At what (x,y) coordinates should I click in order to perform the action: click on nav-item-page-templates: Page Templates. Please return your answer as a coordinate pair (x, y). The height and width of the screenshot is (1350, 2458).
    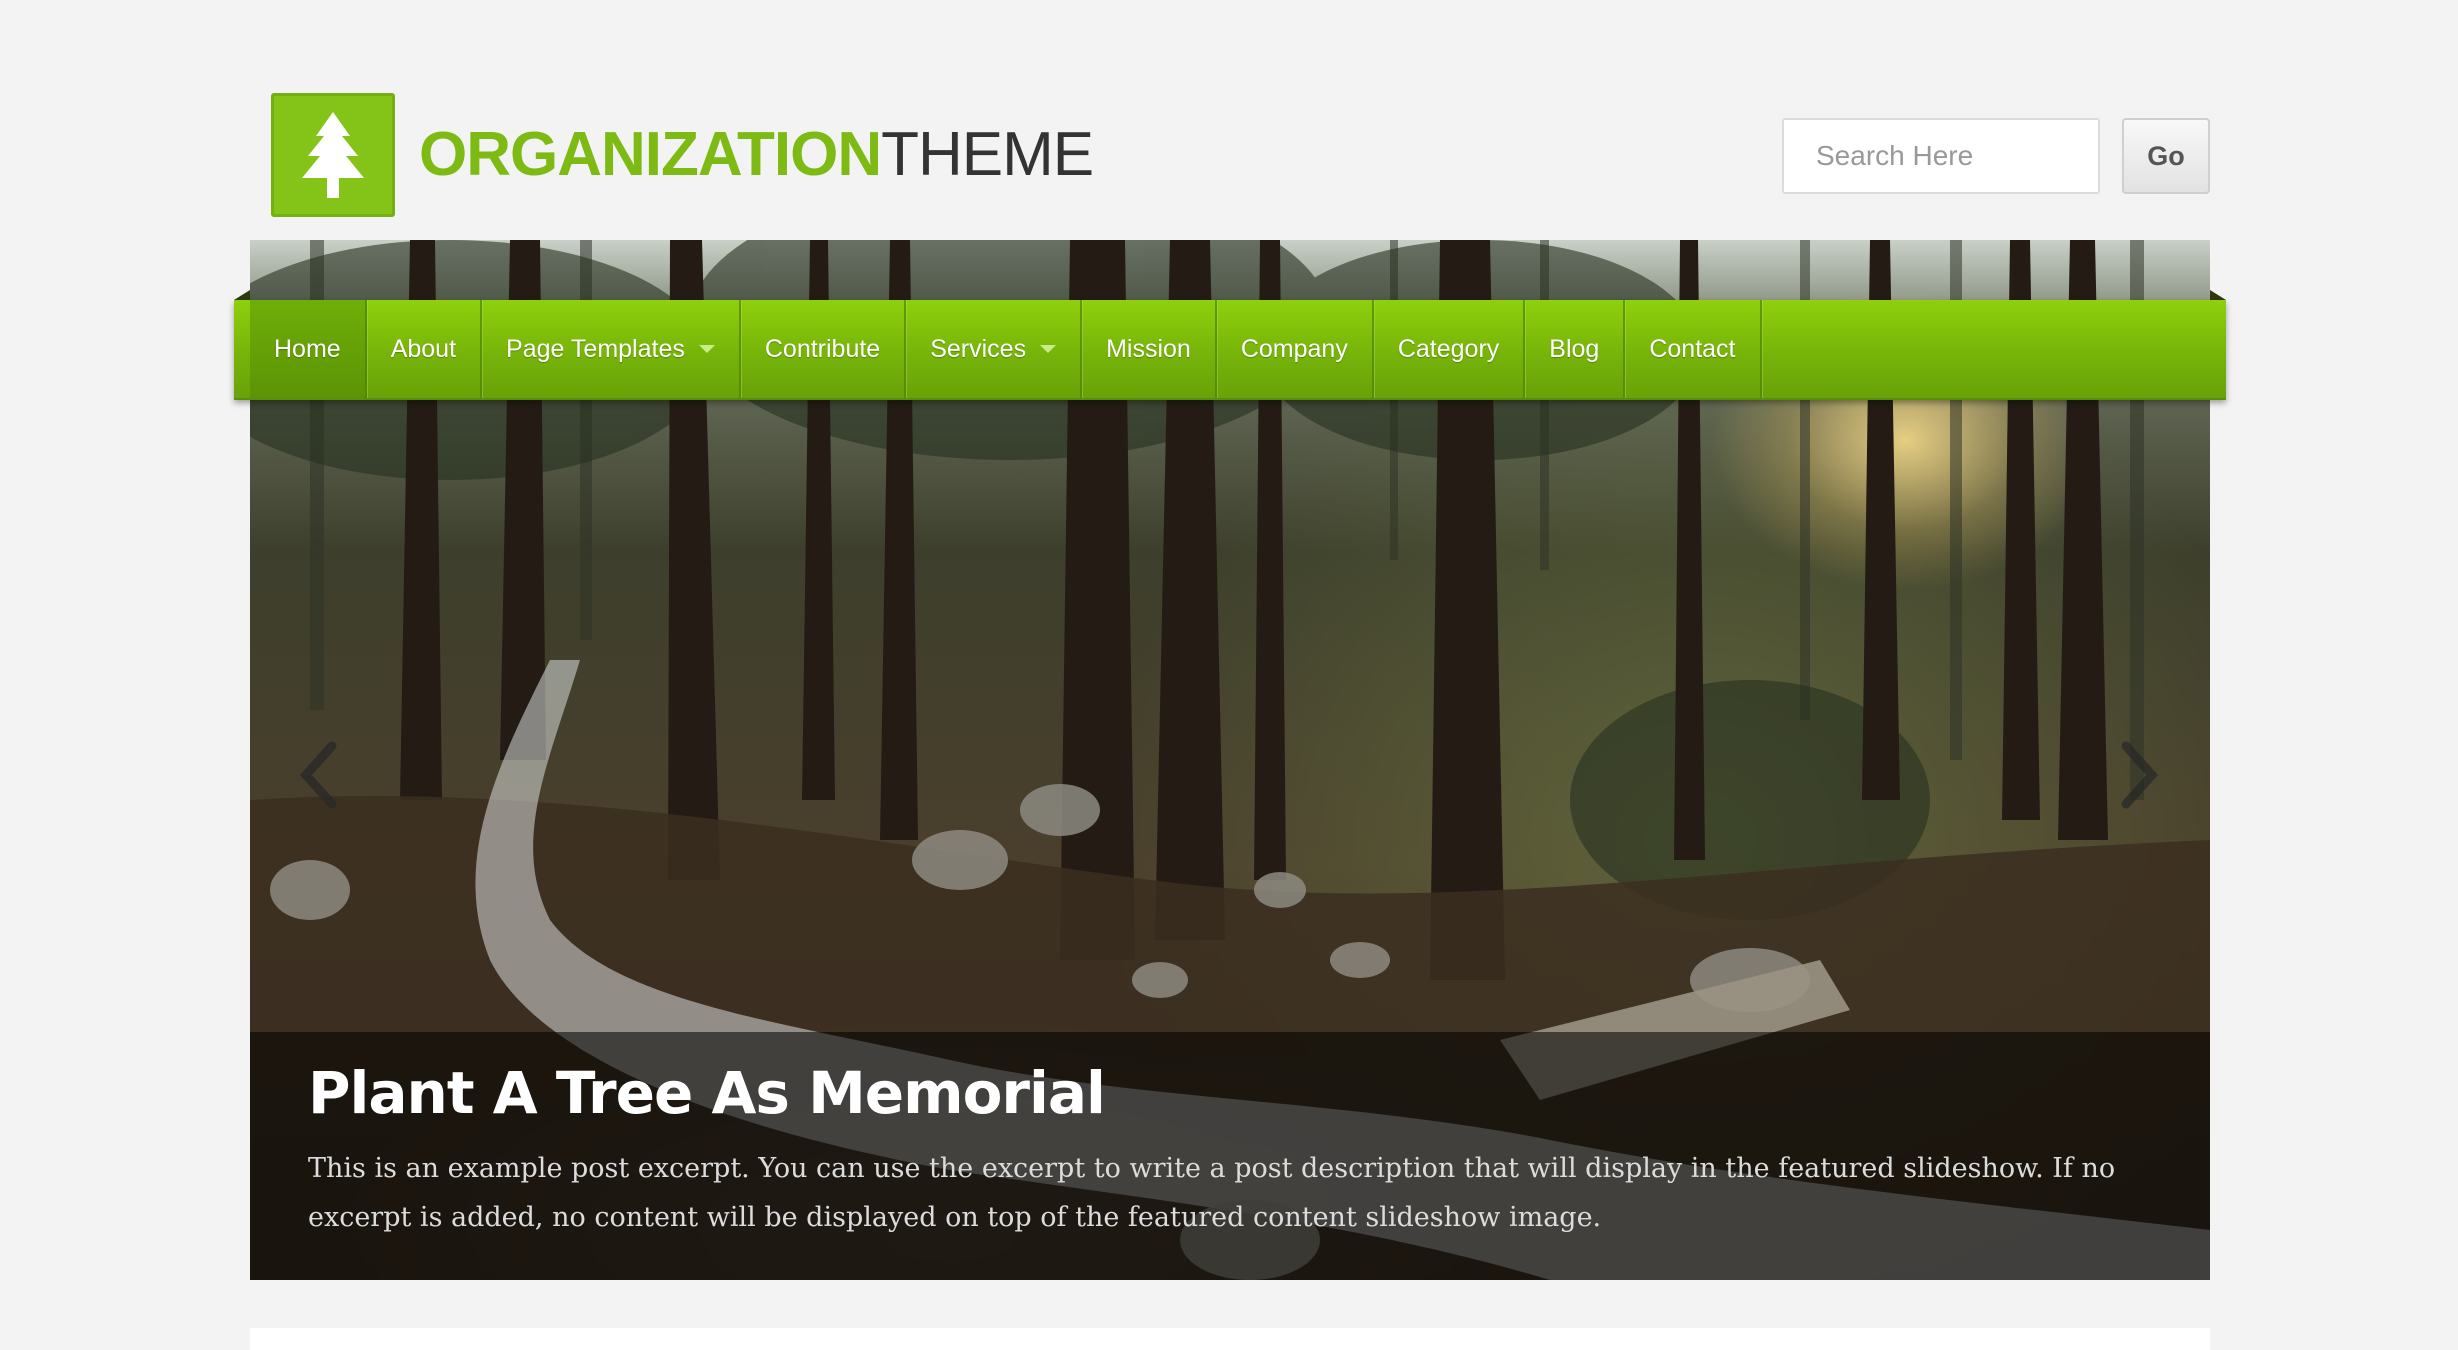
    Looking at the image, I should click on (611, 349).